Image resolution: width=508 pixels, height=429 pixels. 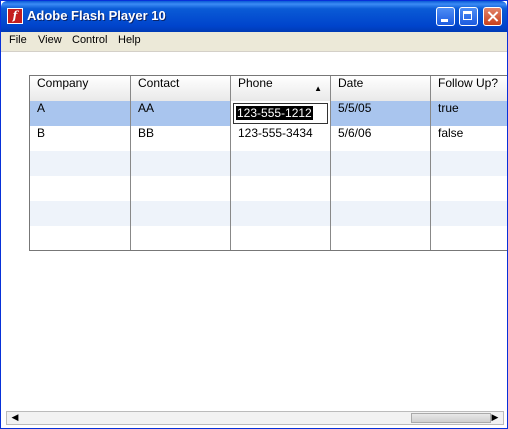 I want to click on table-row: A AA 123-555-1212 5/5/05 true, so click(x=268, y=113).